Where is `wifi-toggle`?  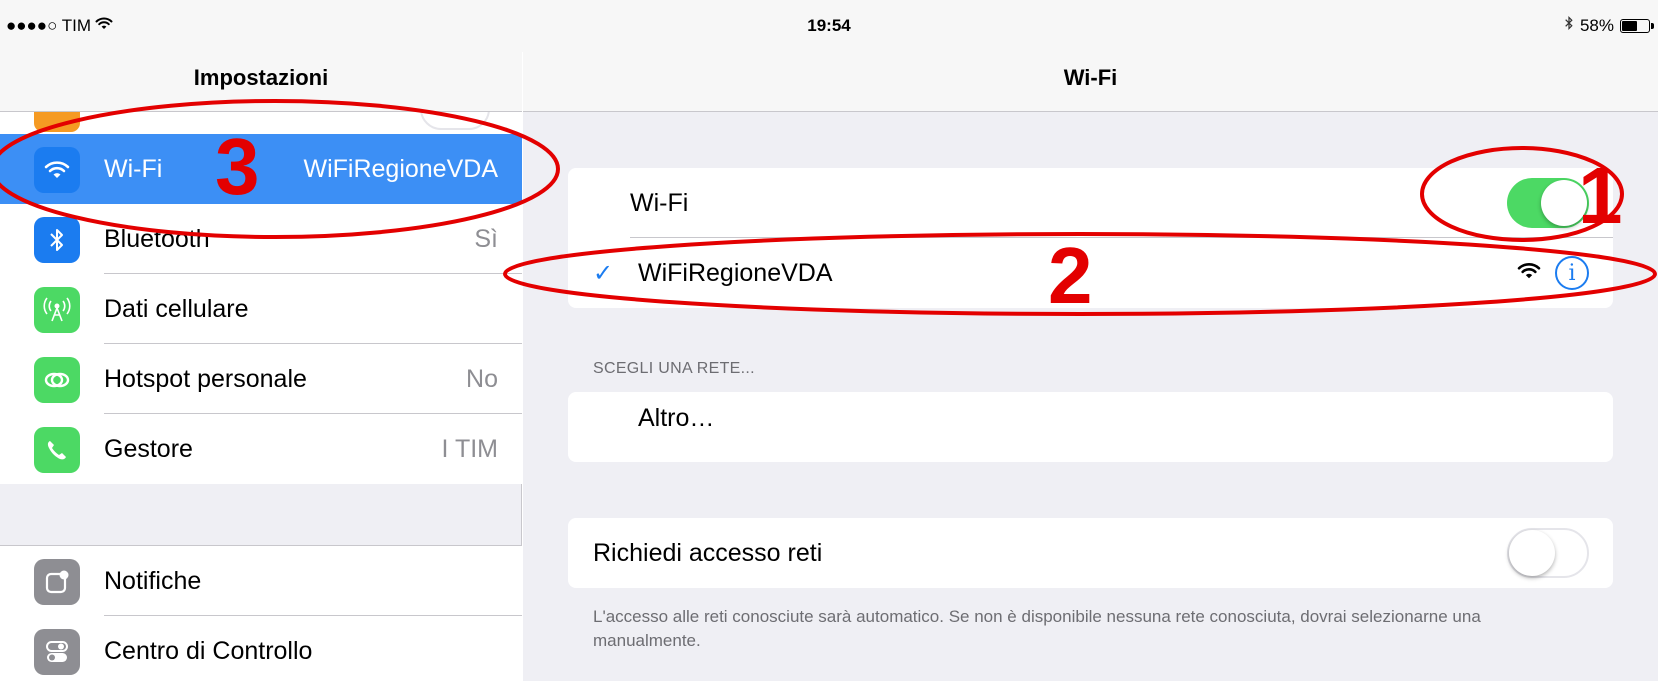
wifi-toggle is located at coordinates (1548, 203).